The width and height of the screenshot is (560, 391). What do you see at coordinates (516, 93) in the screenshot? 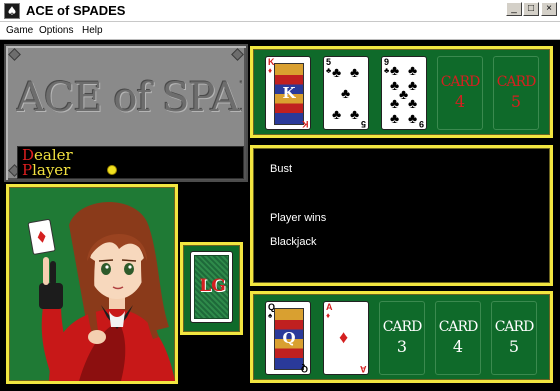
I see `dealer-card-slot-5: CARD 5` at bounding box center [516, 93].